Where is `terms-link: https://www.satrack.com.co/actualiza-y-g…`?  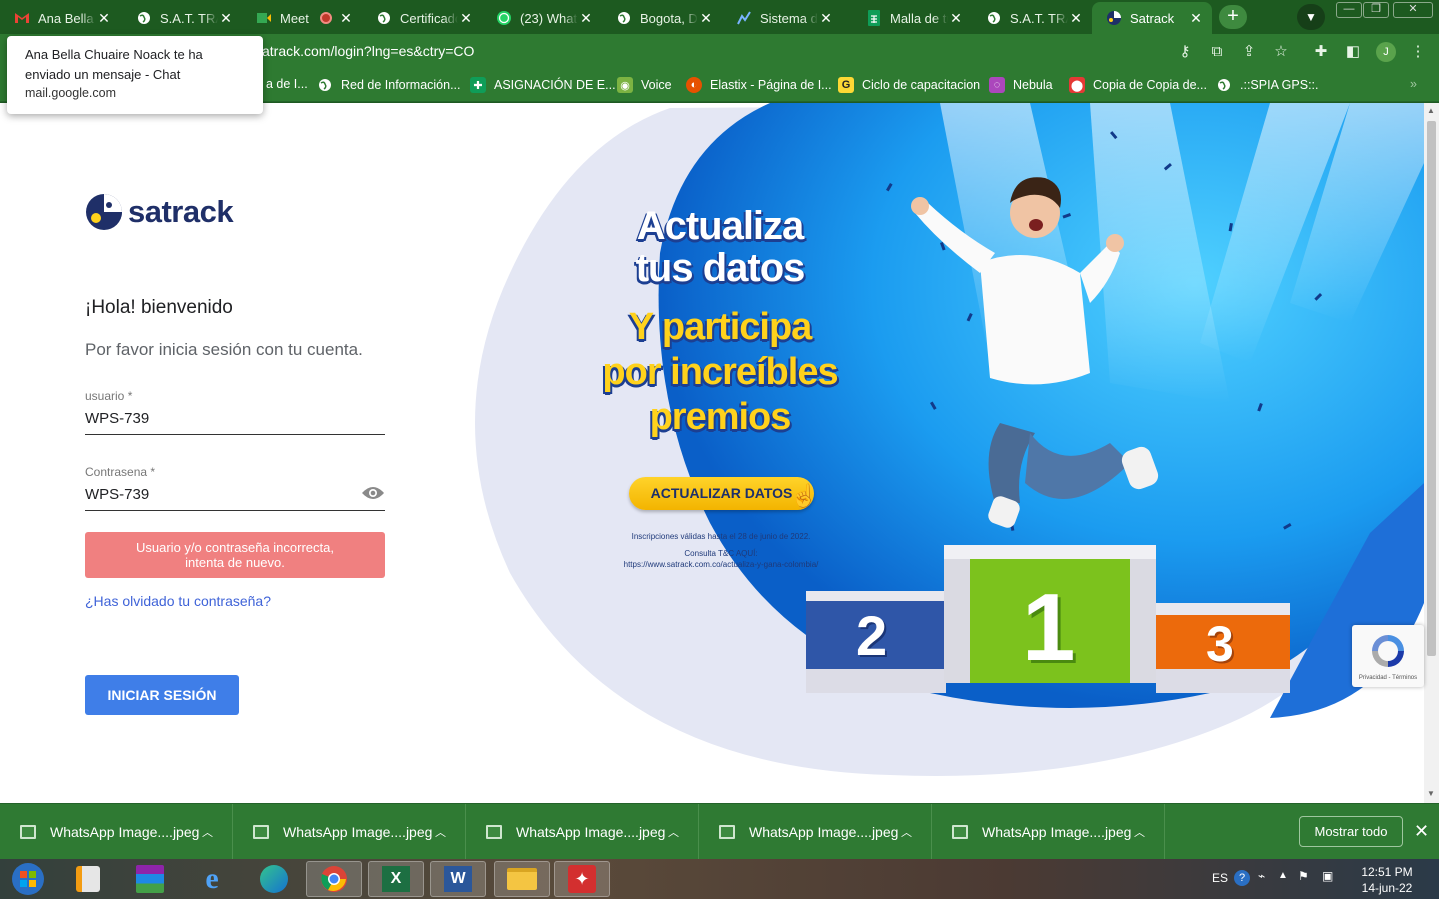 terms-link: https://www.satrack.com.co/actualiza-y-g… is located at coordinates (721, 564).